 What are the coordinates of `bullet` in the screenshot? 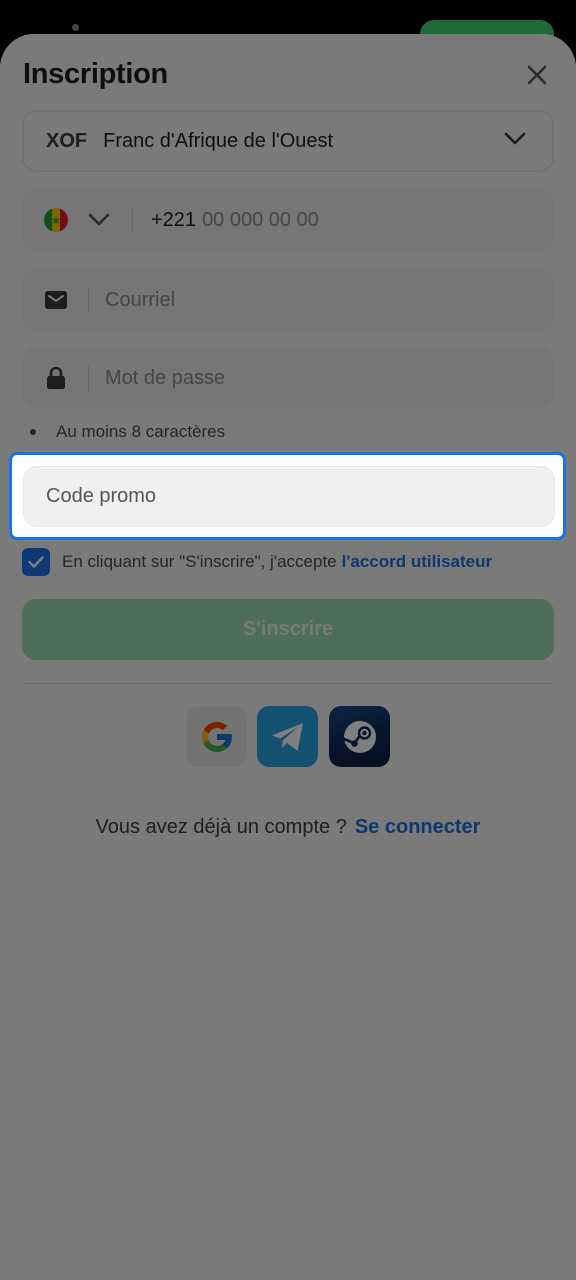 It's located at (33, 432).